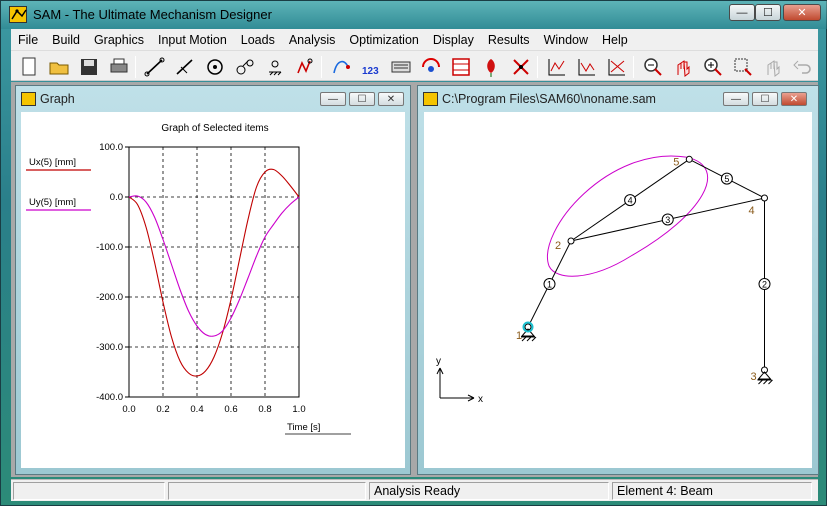 The height and width of the screenshot is (506, 827). What do you see at coordinates (509, 40) in the screenshot?
I see `menu-results: Results` at bounding box center [509, 40].